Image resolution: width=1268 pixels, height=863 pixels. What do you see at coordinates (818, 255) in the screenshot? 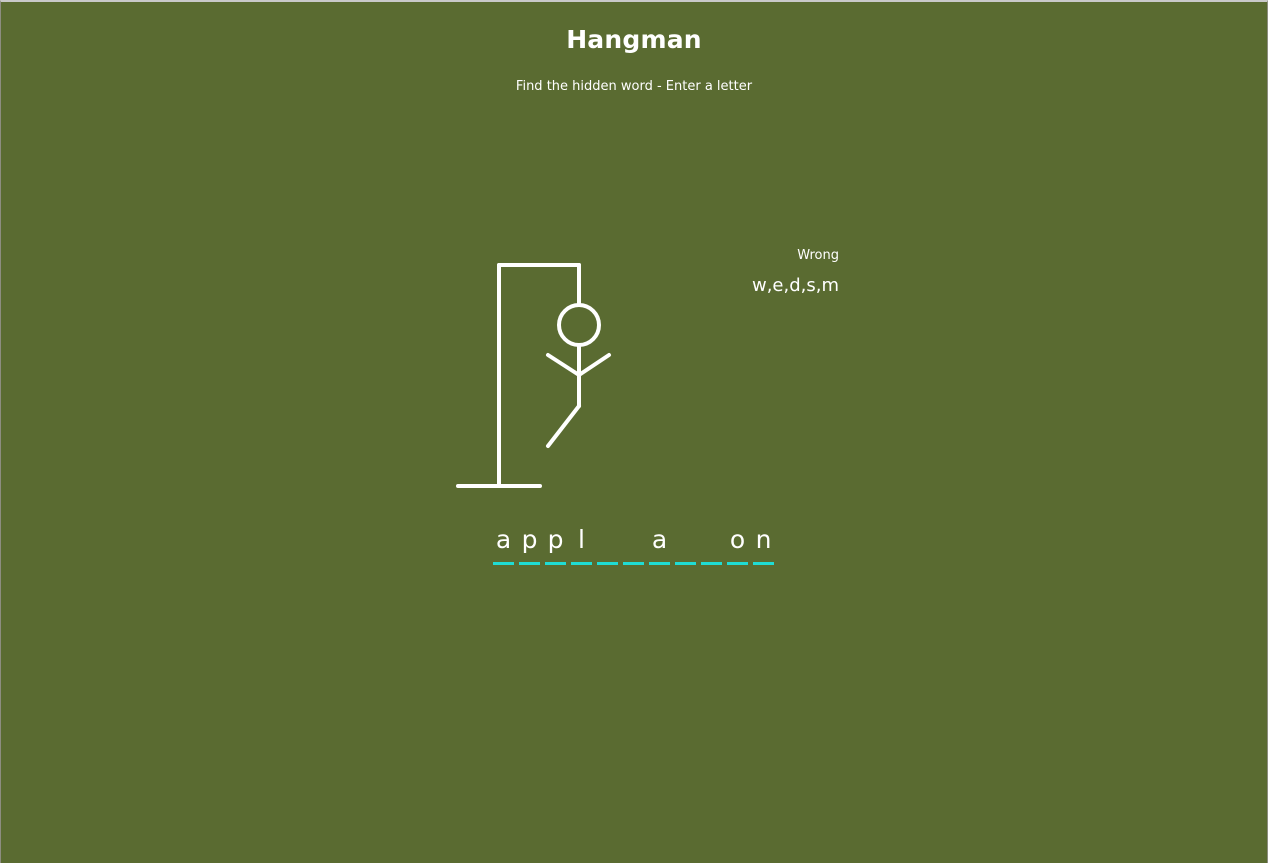
I see `wrong-label: Wrong` at bounding box center [818, 255].